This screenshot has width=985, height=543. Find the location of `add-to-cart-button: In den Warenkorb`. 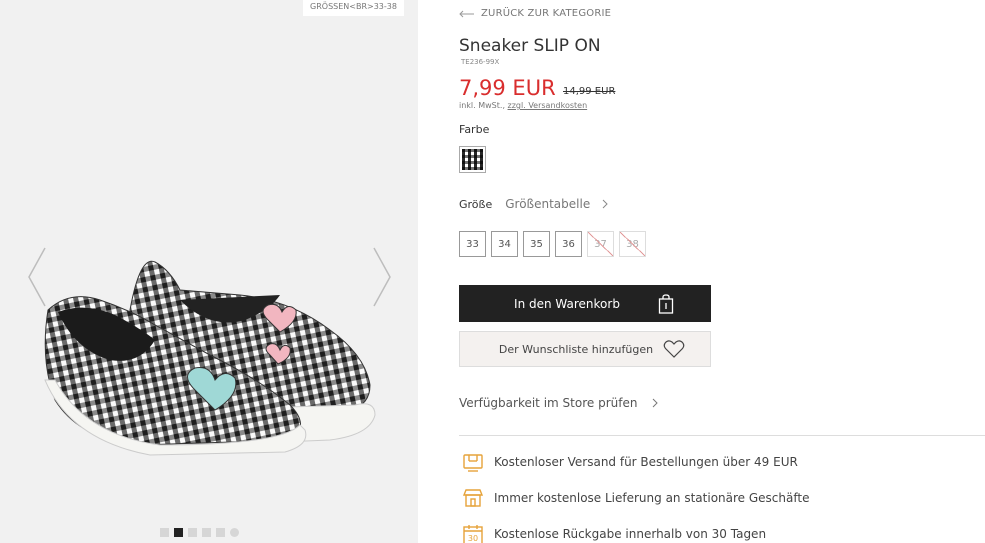

add-to-cart-button: In den Warenkorb is located at coordinates (585, 303).